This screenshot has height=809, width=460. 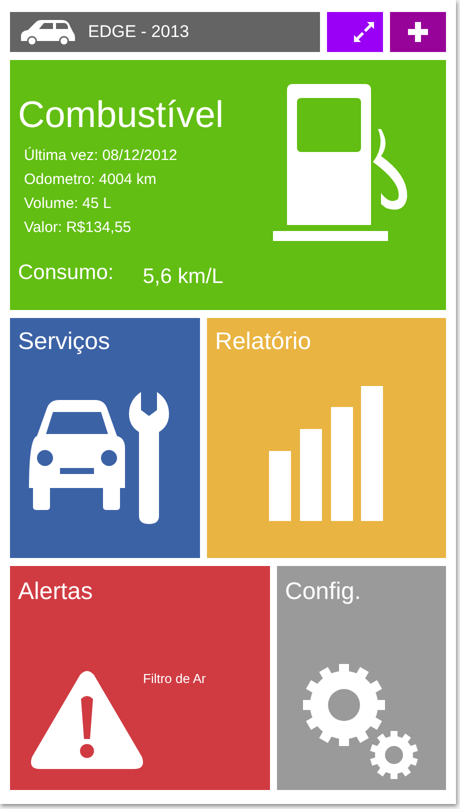 I want to click on consumption-label: Consumo:, so click(x=66, y=273).